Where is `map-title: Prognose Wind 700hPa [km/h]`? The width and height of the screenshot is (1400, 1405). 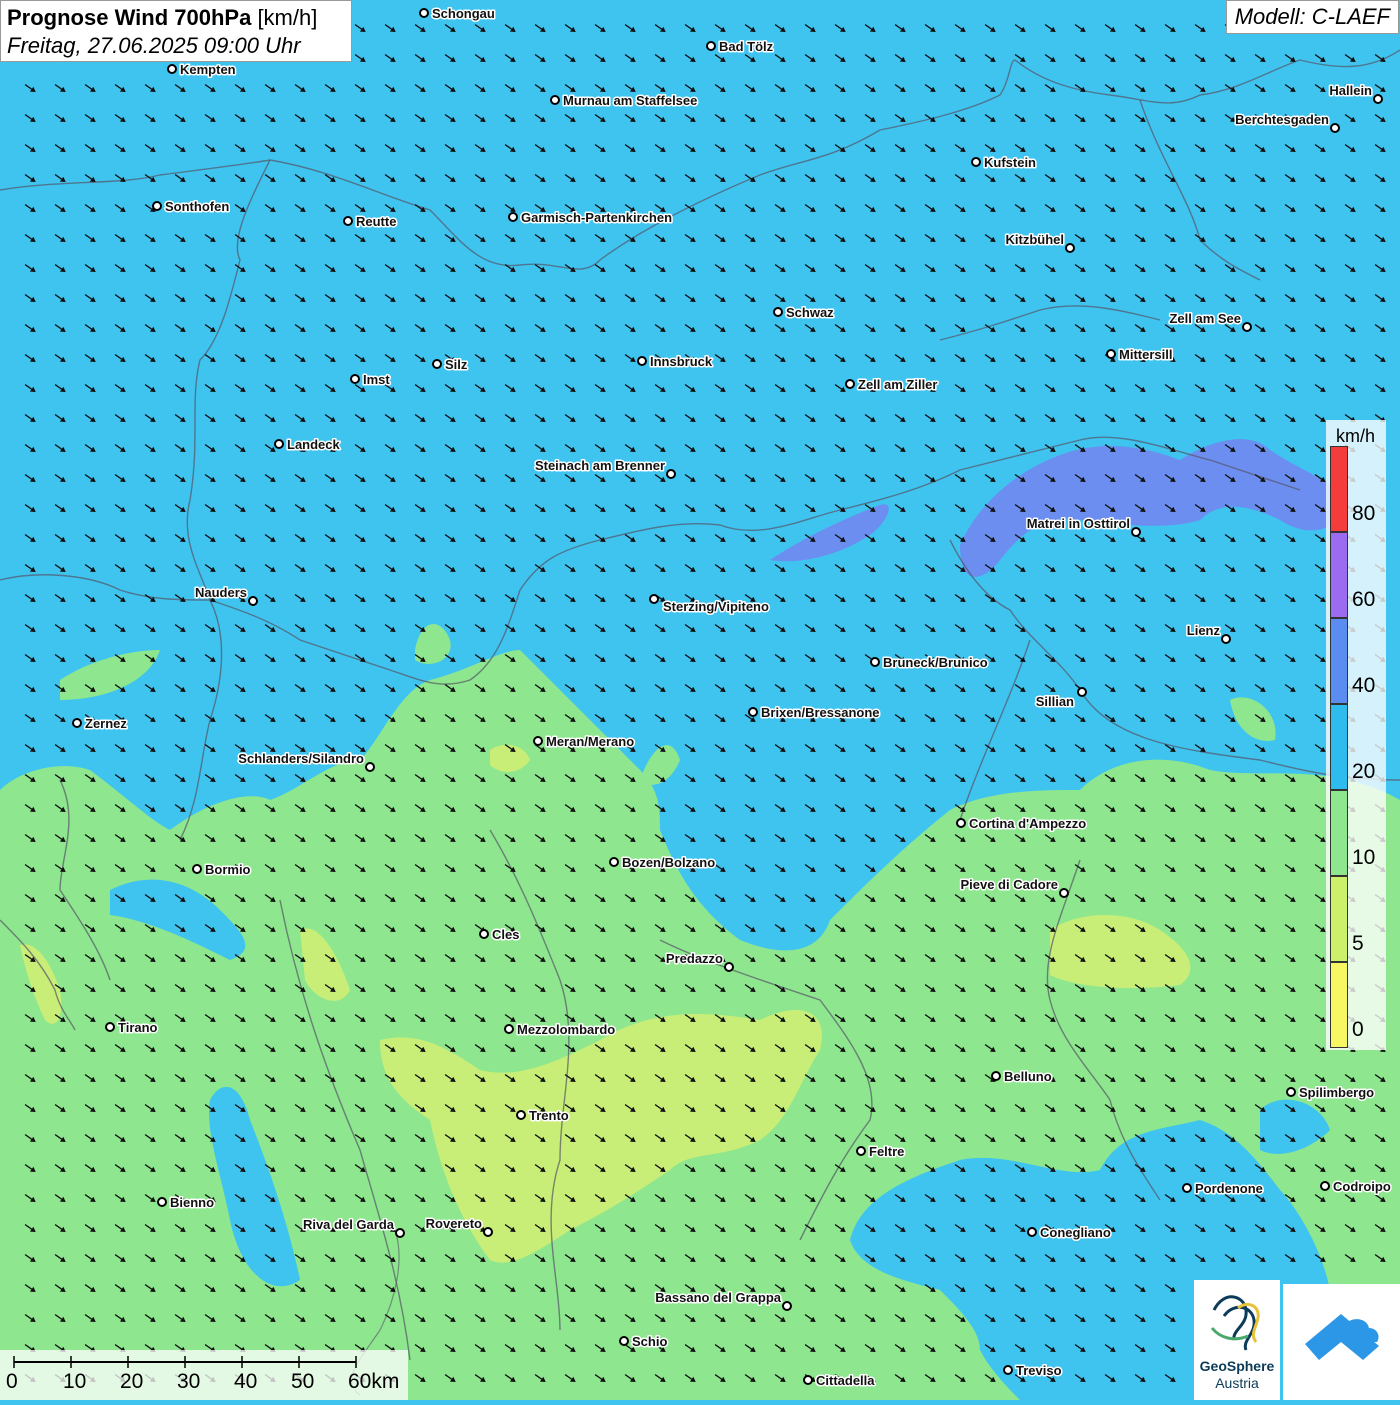
map-title: Prognose Wind 700hPa [km/h] is located at coordinates (162, 17).